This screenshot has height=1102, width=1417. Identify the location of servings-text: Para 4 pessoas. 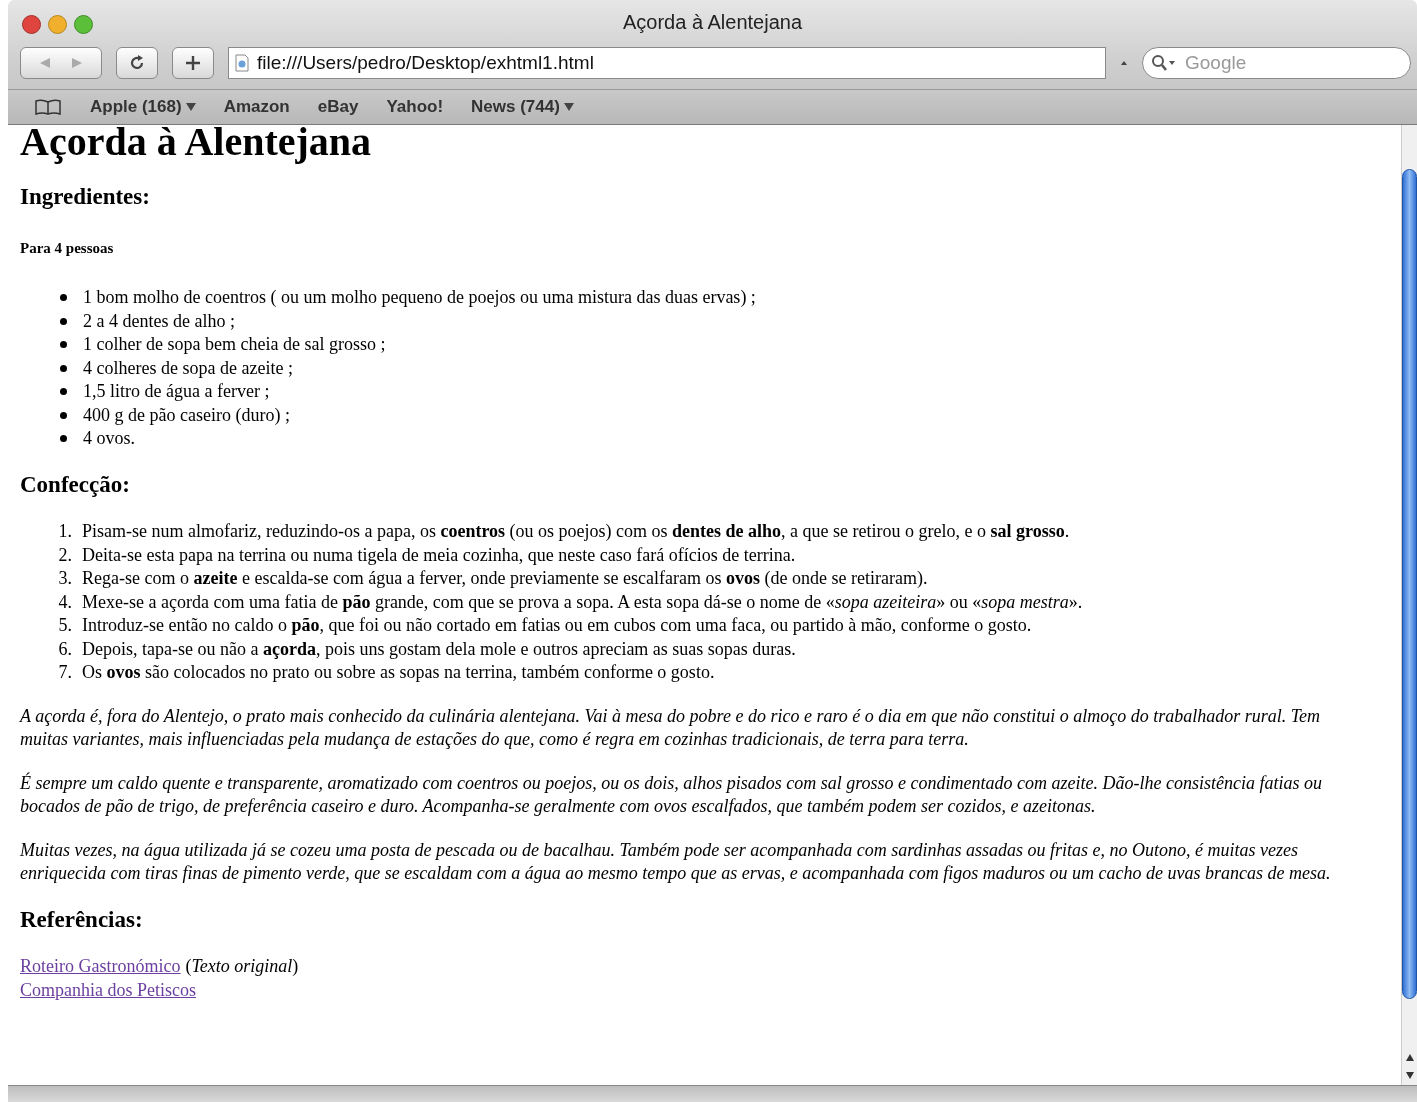
(67, 248).